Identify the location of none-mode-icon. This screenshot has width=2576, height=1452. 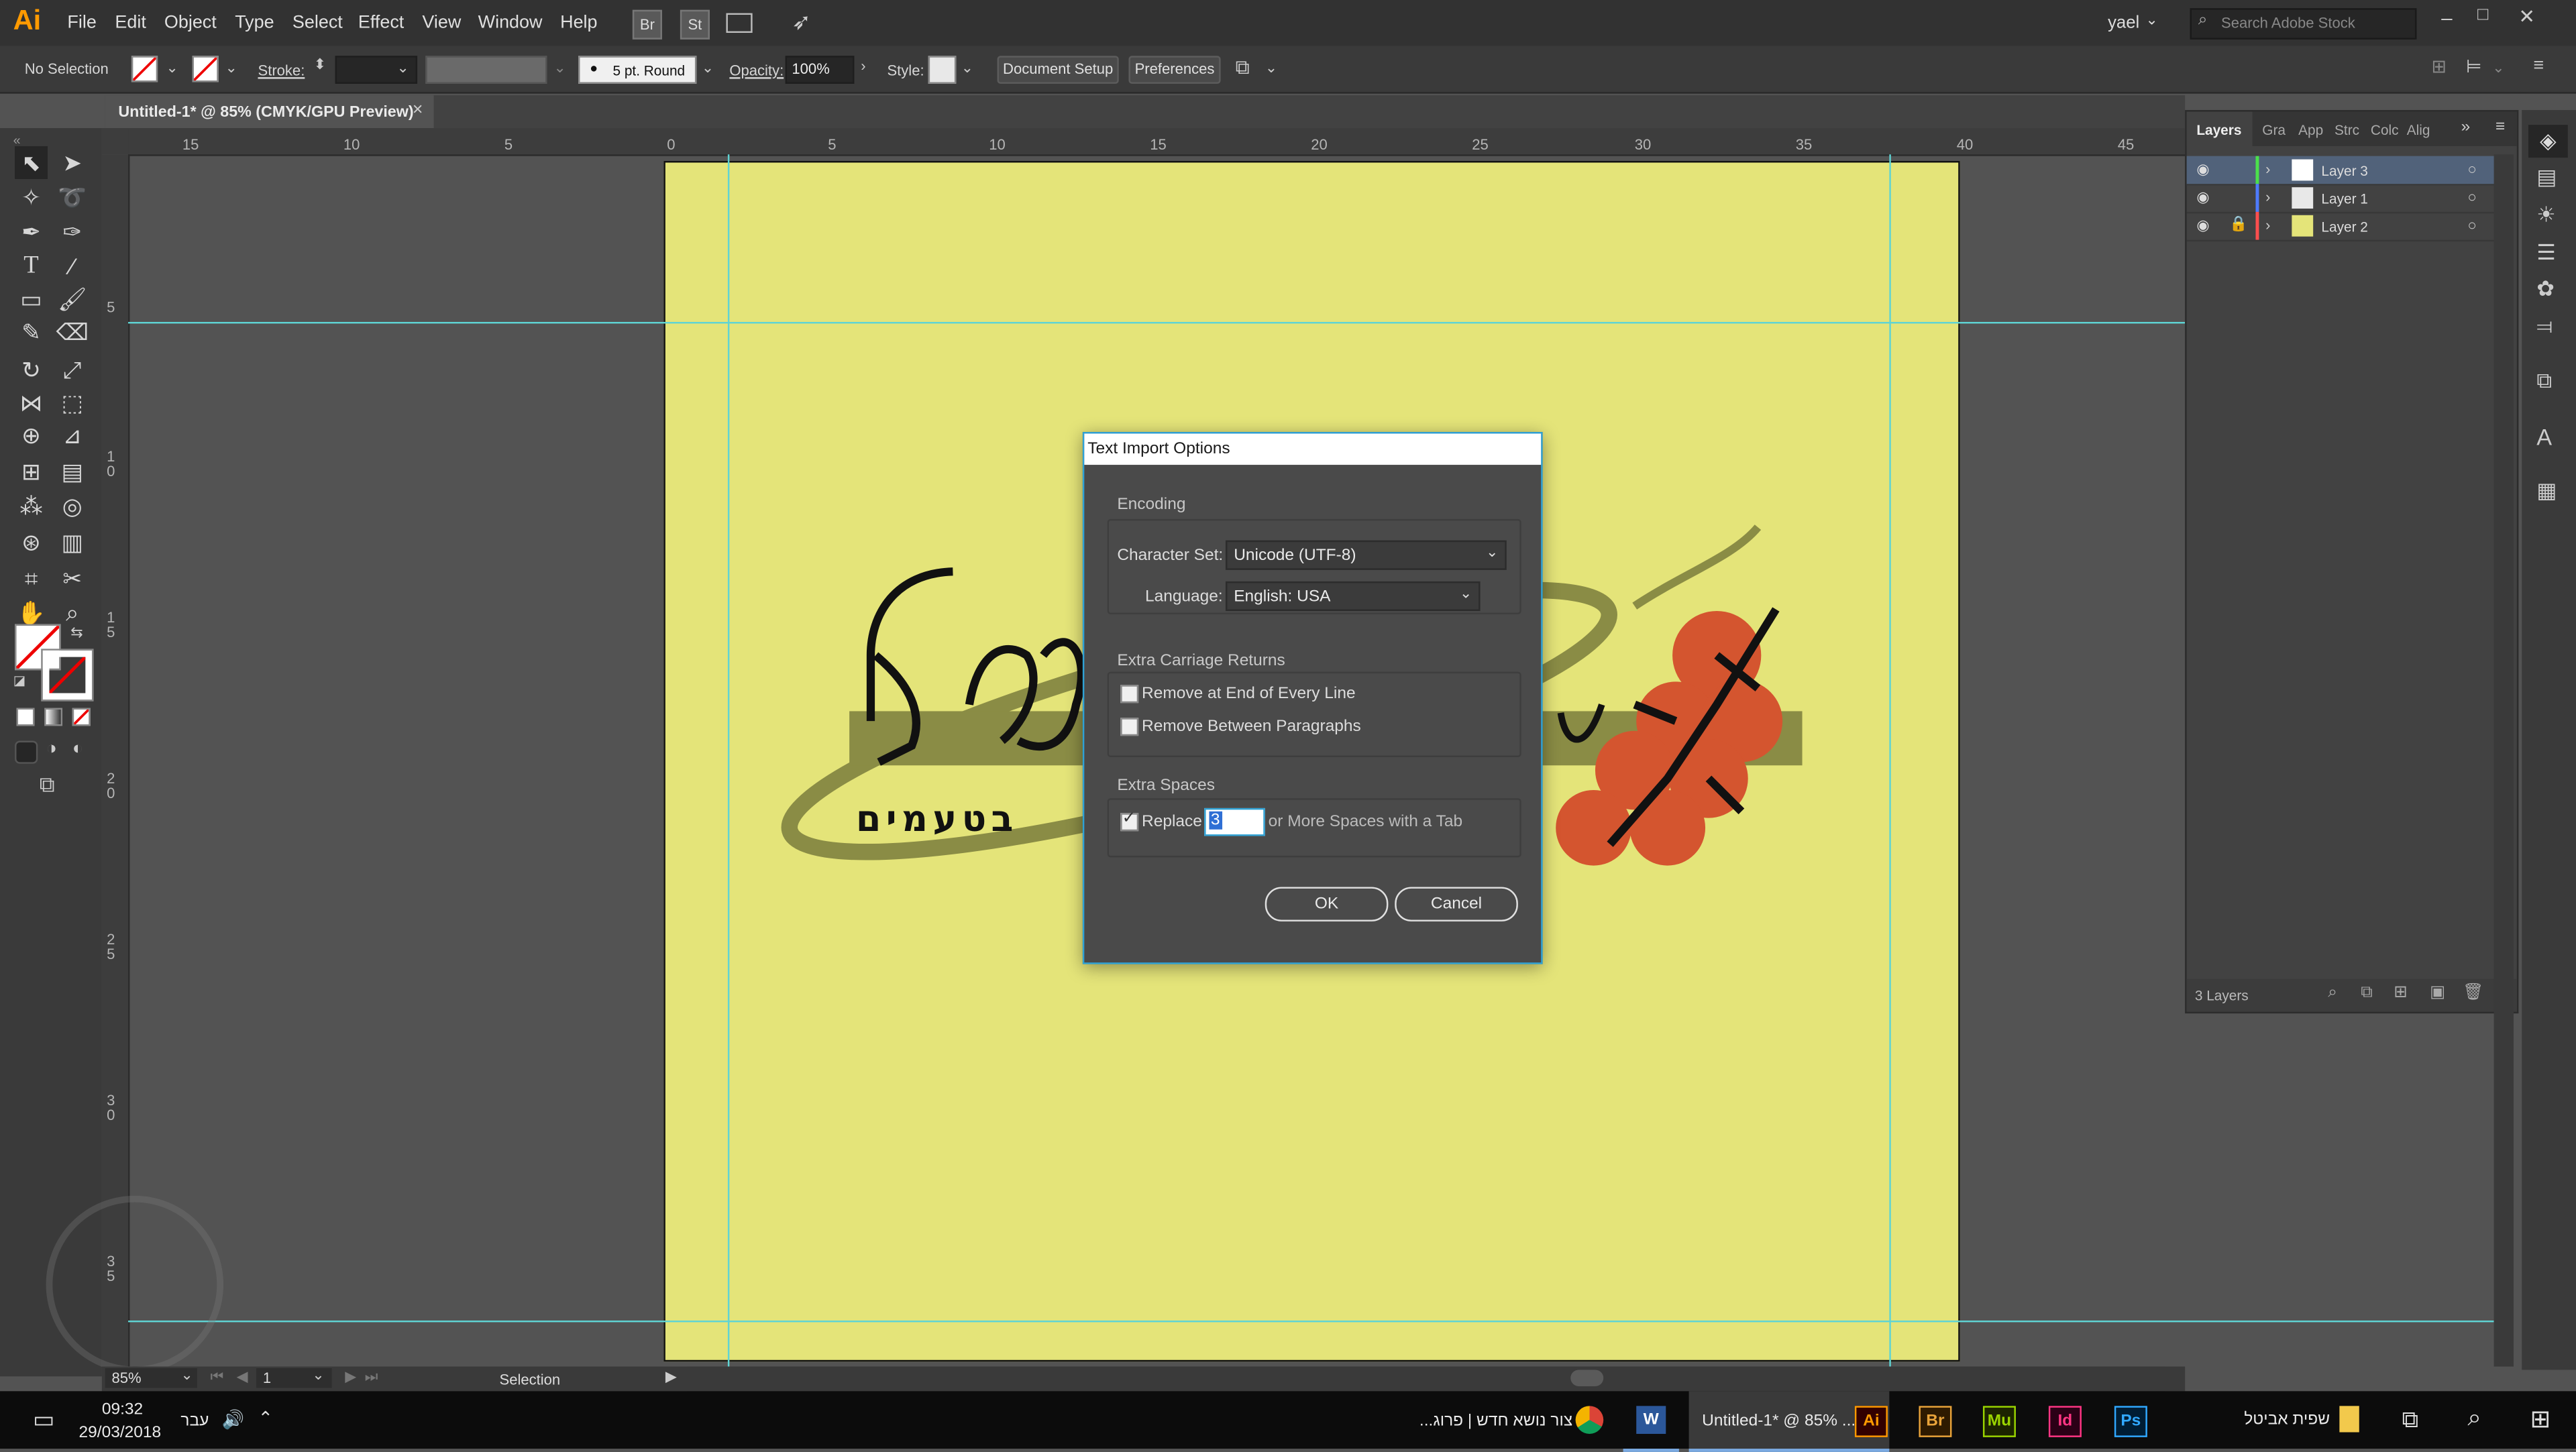
(81, 717).